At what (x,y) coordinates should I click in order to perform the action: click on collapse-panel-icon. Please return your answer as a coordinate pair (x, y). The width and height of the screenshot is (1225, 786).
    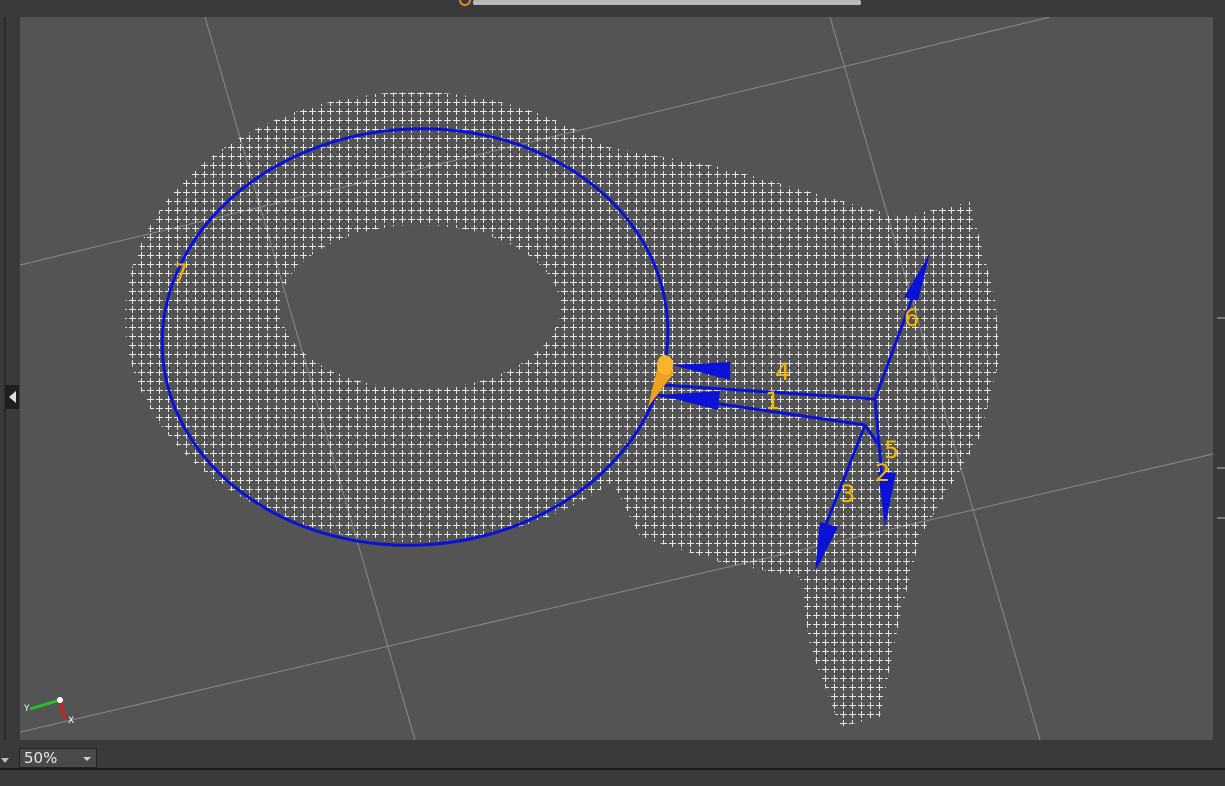
    Looking at the image, I should click on (12, 397).